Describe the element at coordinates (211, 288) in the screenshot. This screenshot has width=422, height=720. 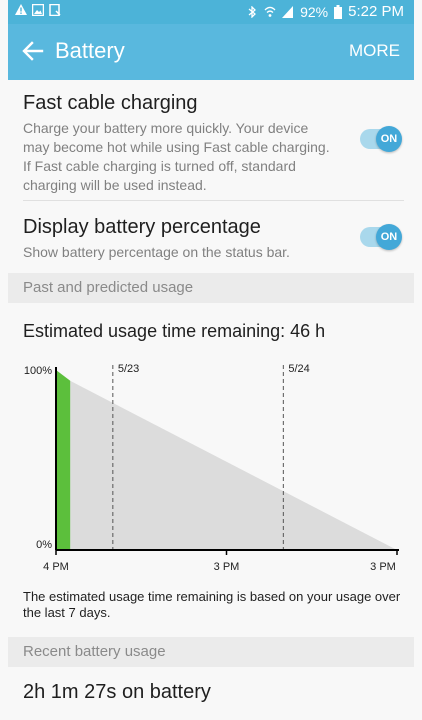
I see `section-header-usage: Past and predicted usage` at that location.